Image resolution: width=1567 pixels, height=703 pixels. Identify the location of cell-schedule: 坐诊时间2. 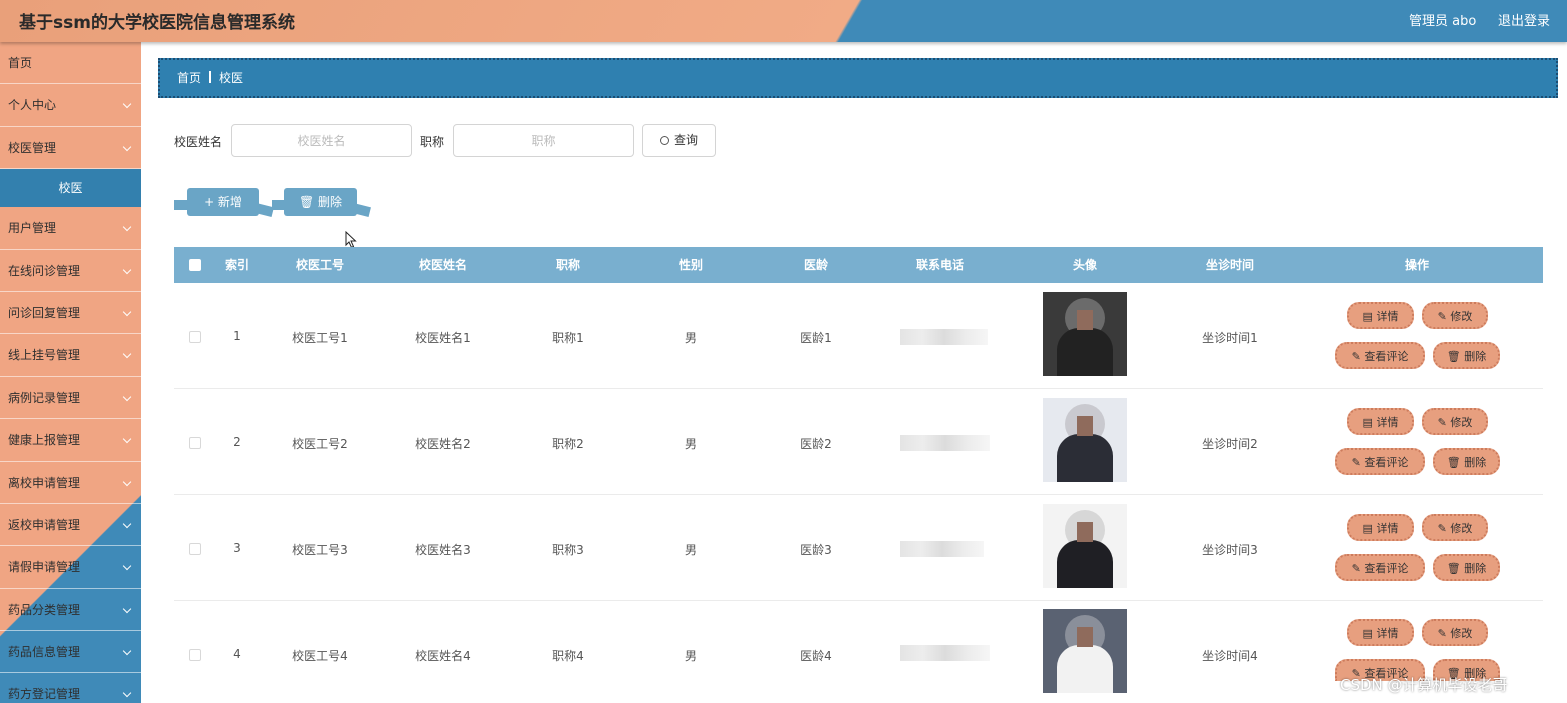
(1230, 444).